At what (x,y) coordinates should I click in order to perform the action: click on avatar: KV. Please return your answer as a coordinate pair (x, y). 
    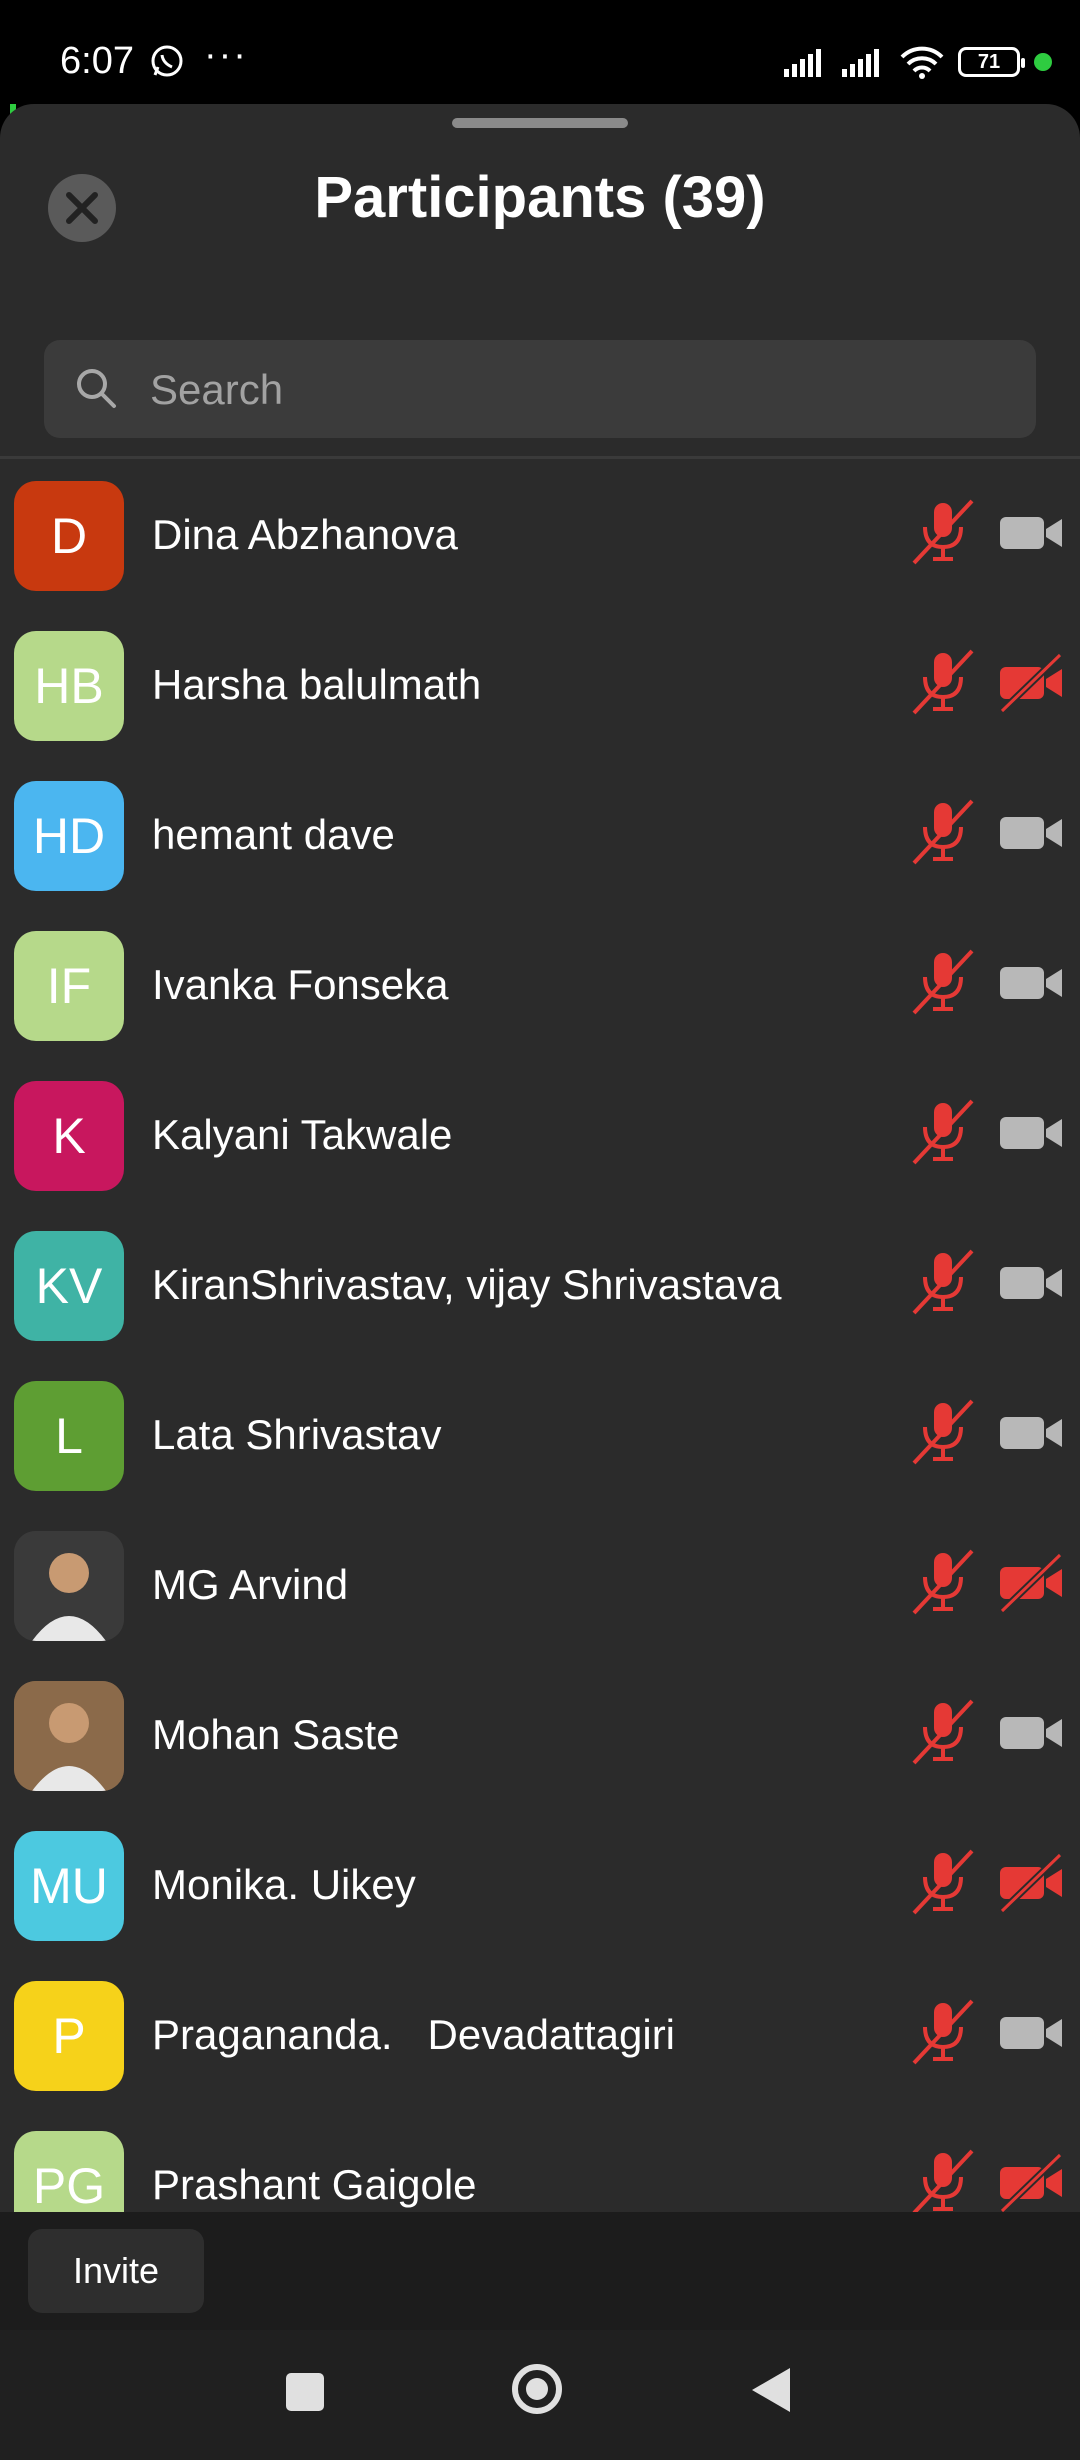
    Looking at the image, I should click on (69, 1286).